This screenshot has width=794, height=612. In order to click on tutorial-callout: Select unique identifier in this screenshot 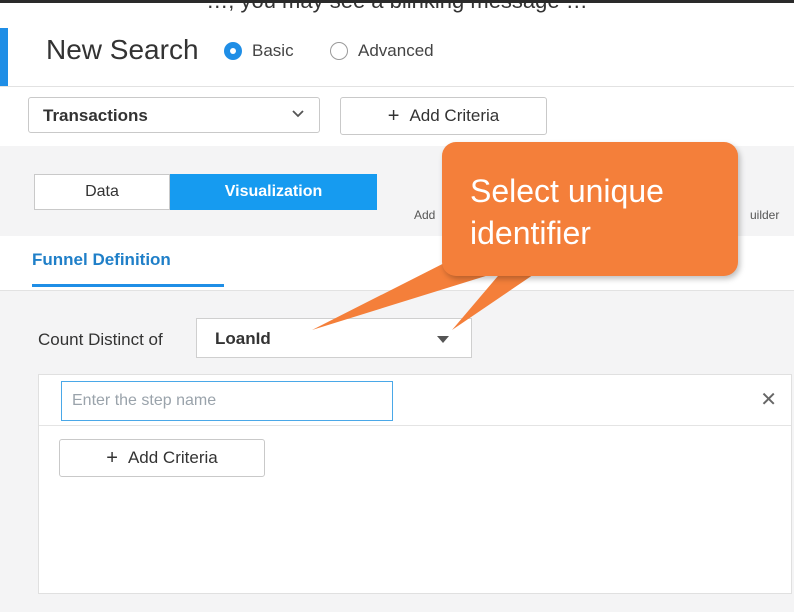, I will do `click(590, 209)`.